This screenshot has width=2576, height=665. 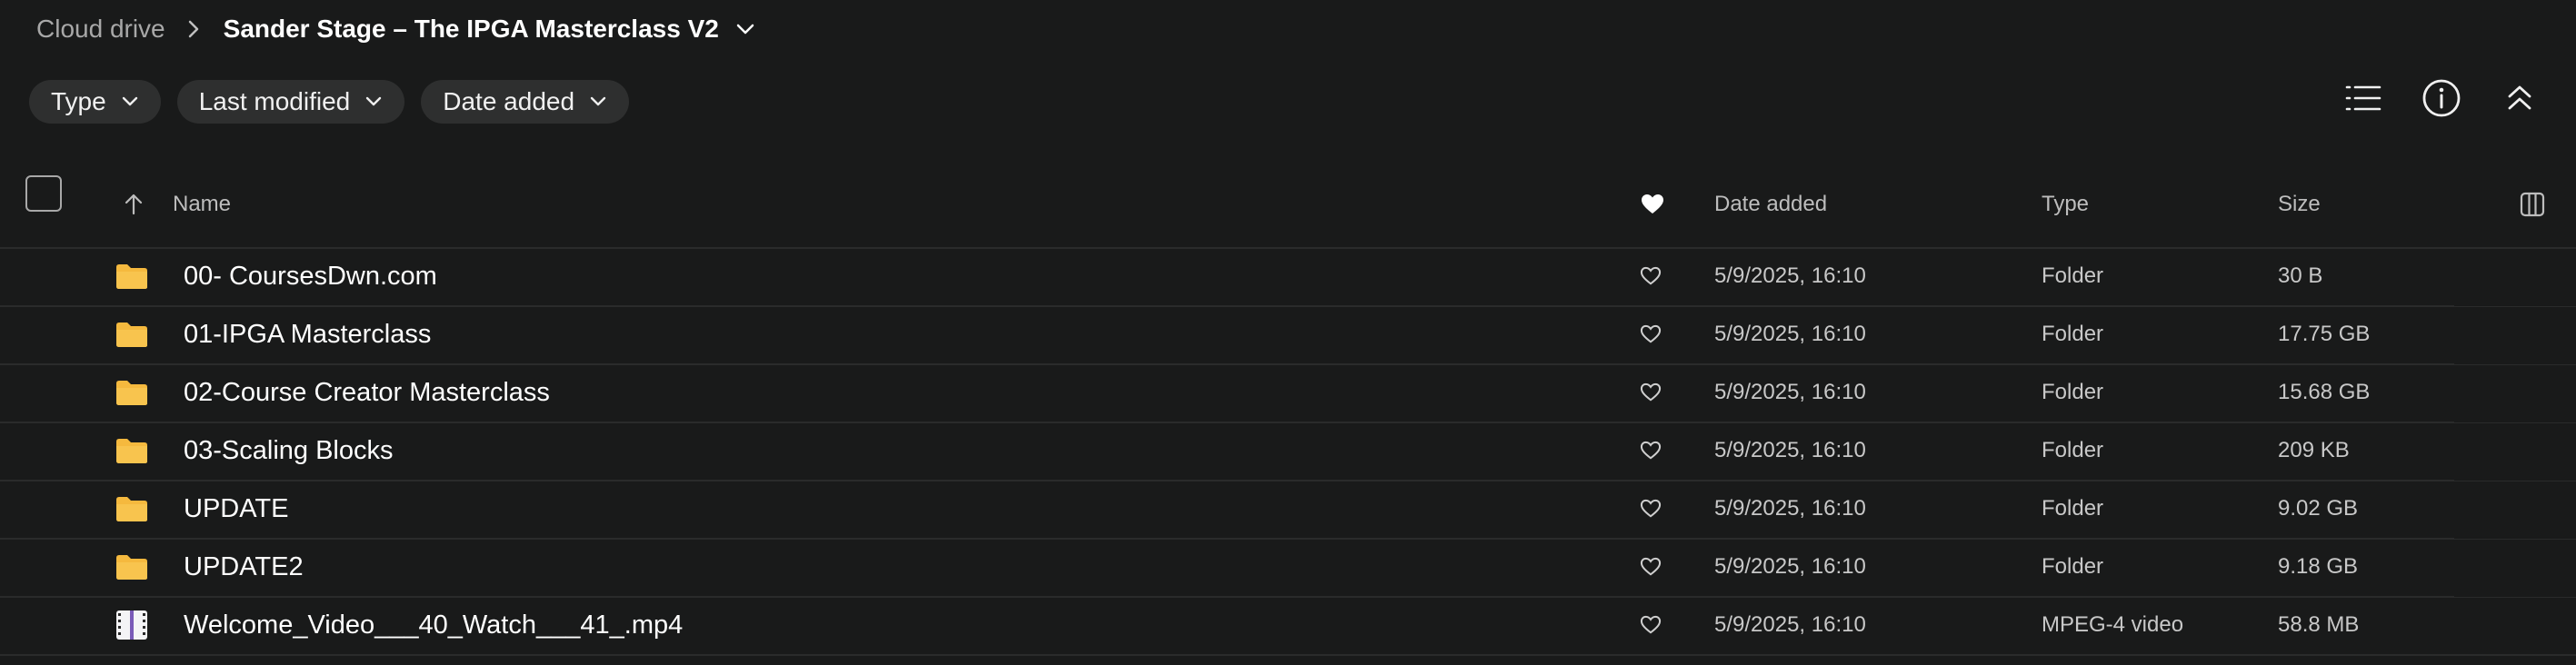 I want to click on row-name: 01-IPGA Masterclass, so click(x=307, y=334).